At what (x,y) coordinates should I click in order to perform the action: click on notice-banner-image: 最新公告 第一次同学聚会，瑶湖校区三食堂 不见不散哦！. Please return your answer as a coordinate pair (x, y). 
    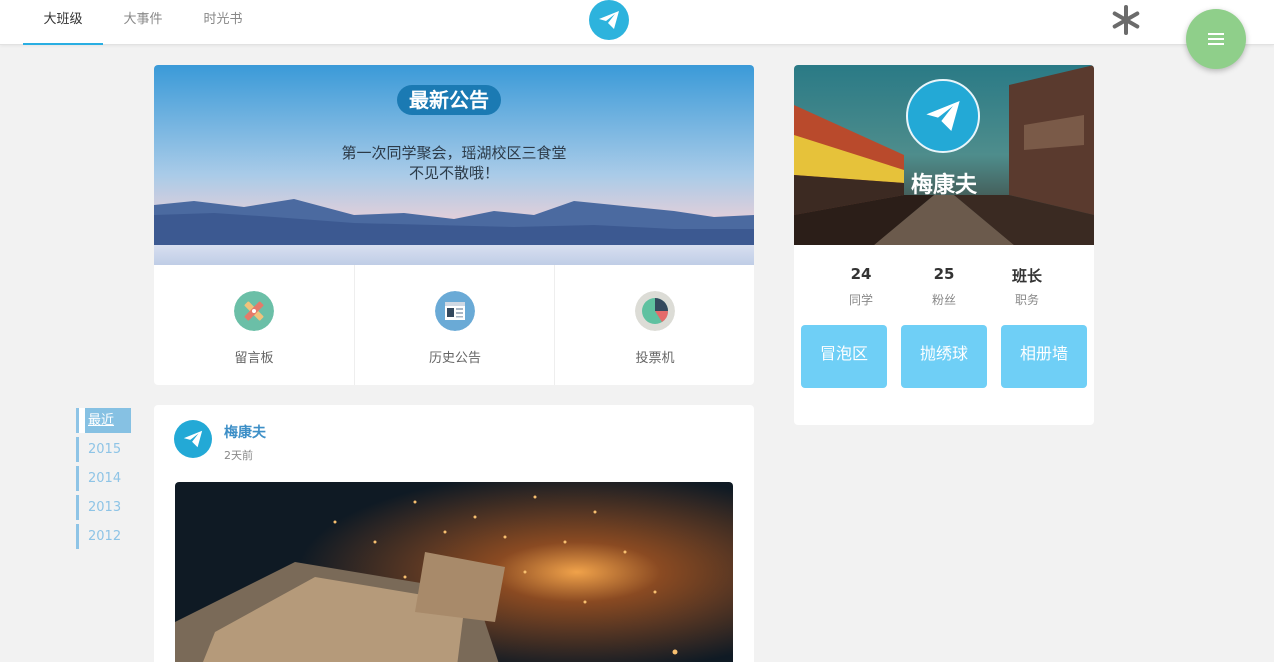
    Looking at the image, I should click on (454, 165).